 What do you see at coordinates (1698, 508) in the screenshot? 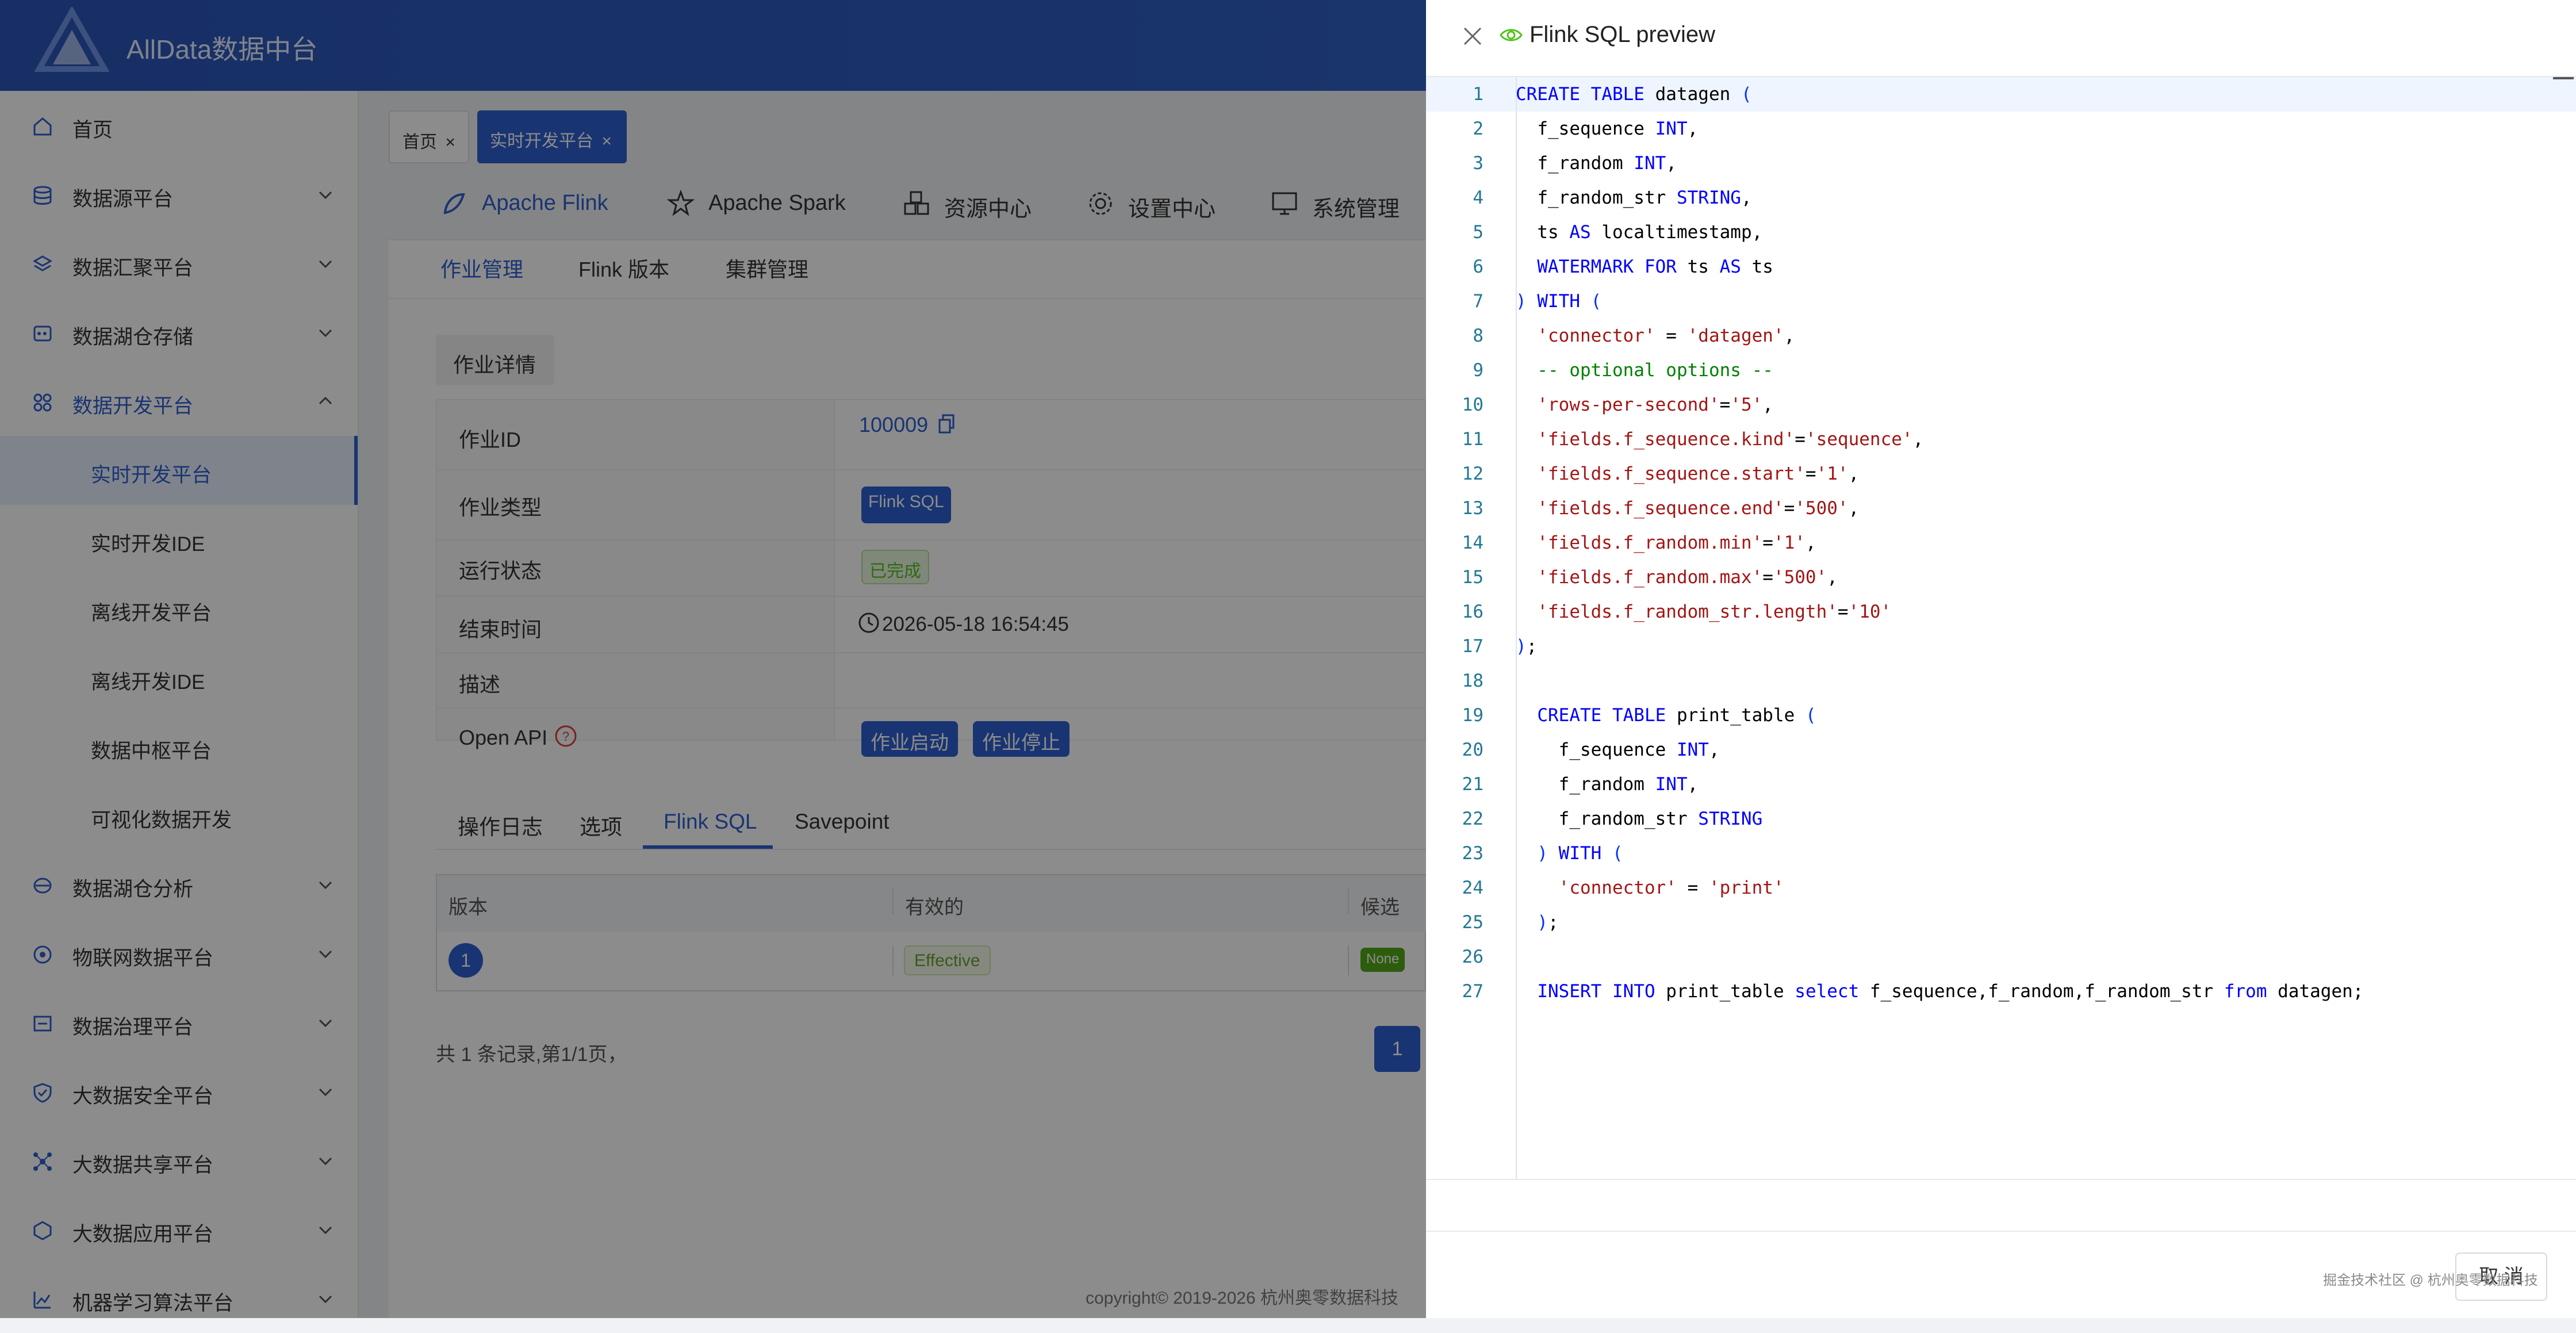
I see `code-text: 'fields.f_sequence.end'='500',` at bounding box center [1698, 508].